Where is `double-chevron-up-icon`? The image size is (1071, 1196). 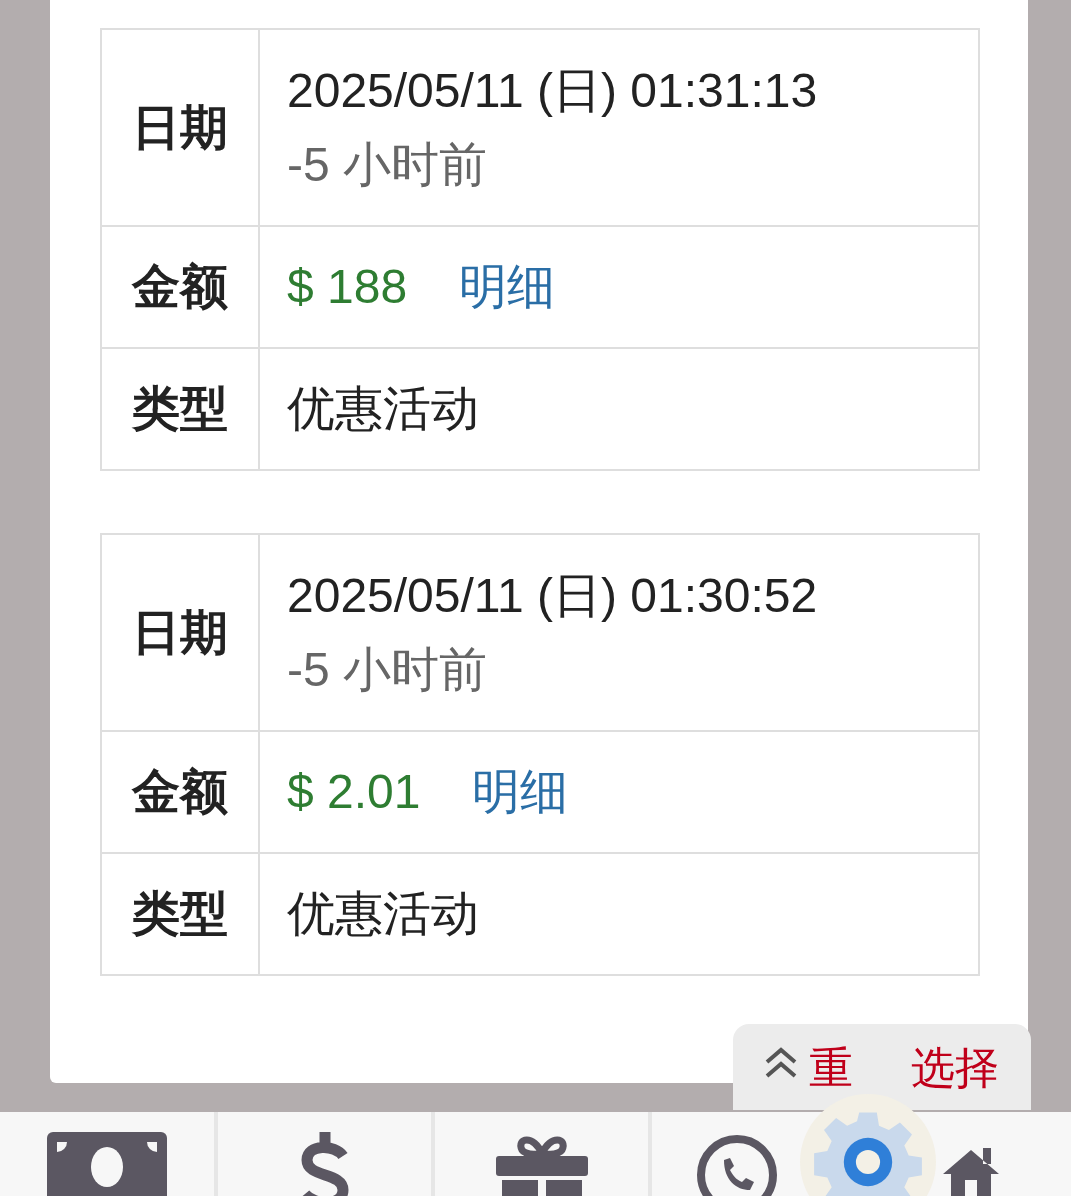
double-chevron-up-icon is located at coordinates (781, 1063).